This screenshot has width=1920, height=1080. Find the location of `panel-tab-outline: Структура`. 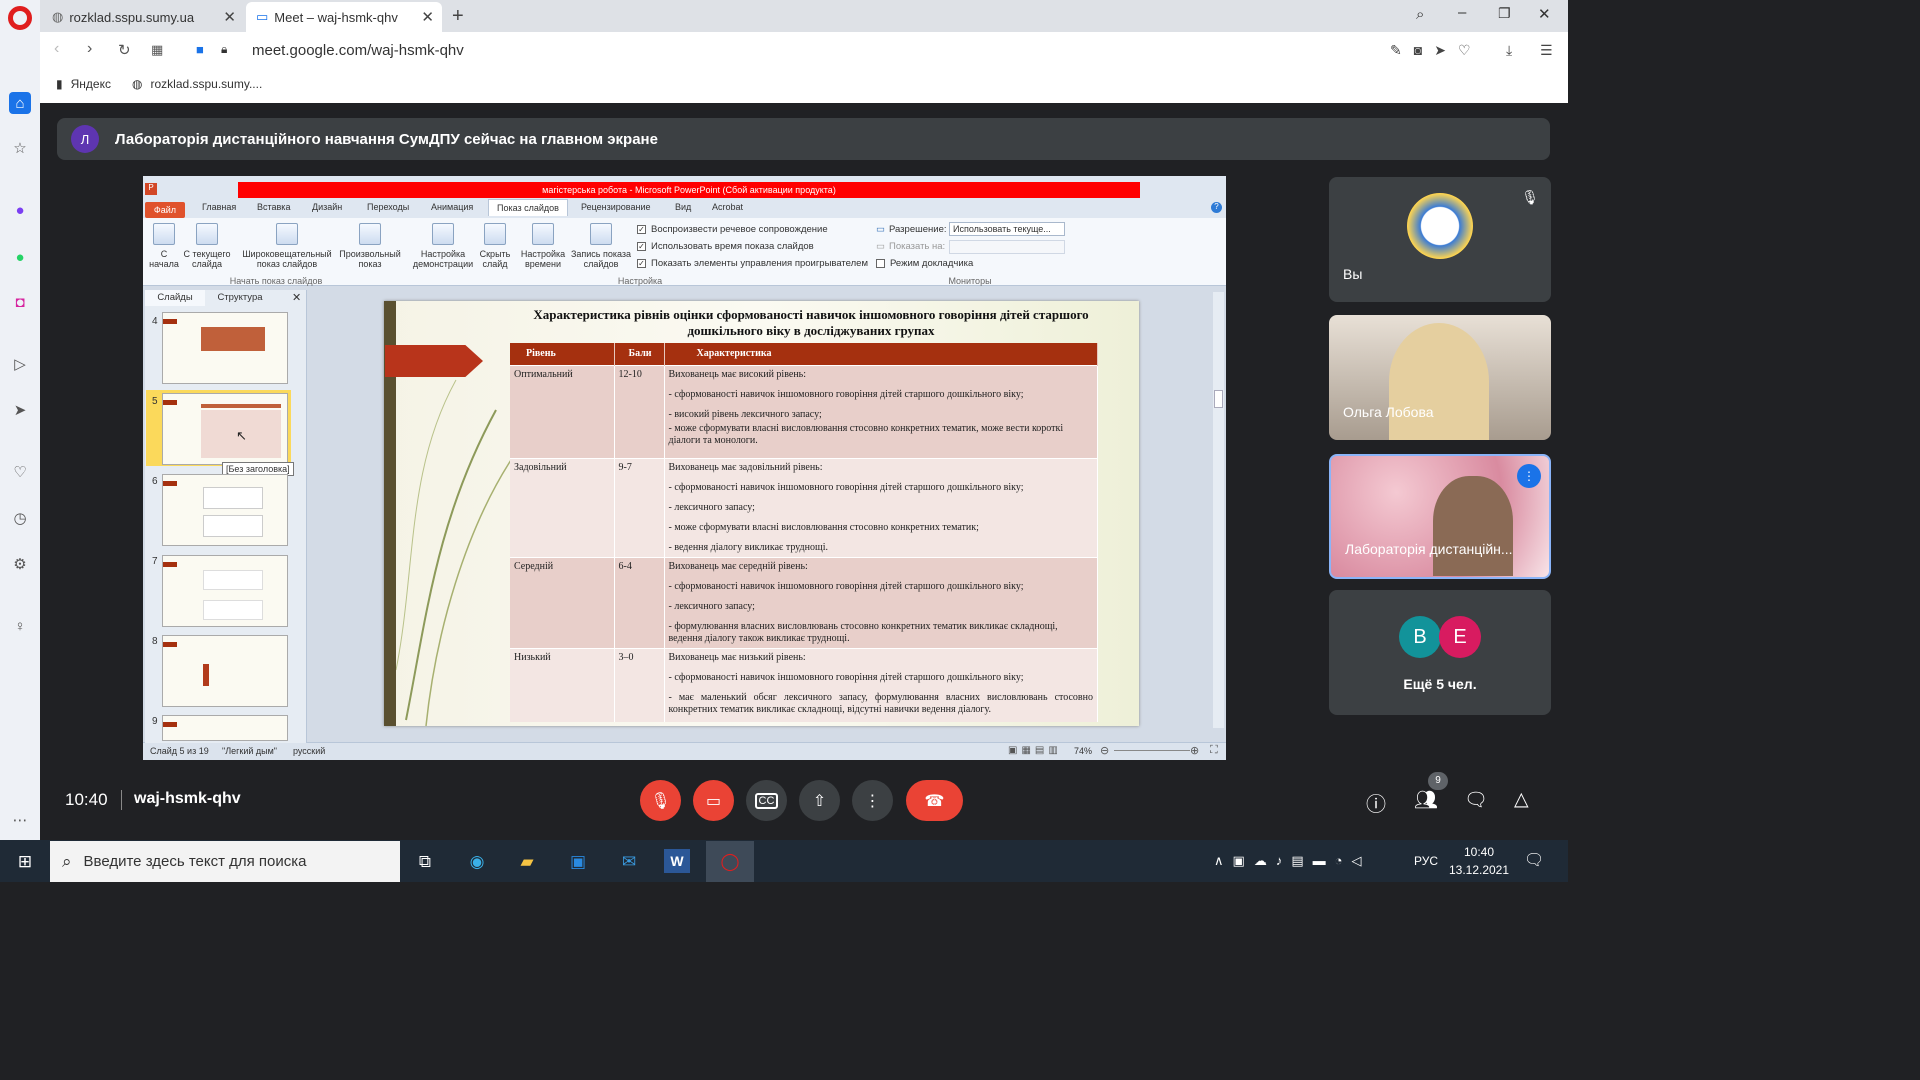

panel-tab-outline: Структура is located at coordinates (240, 298).